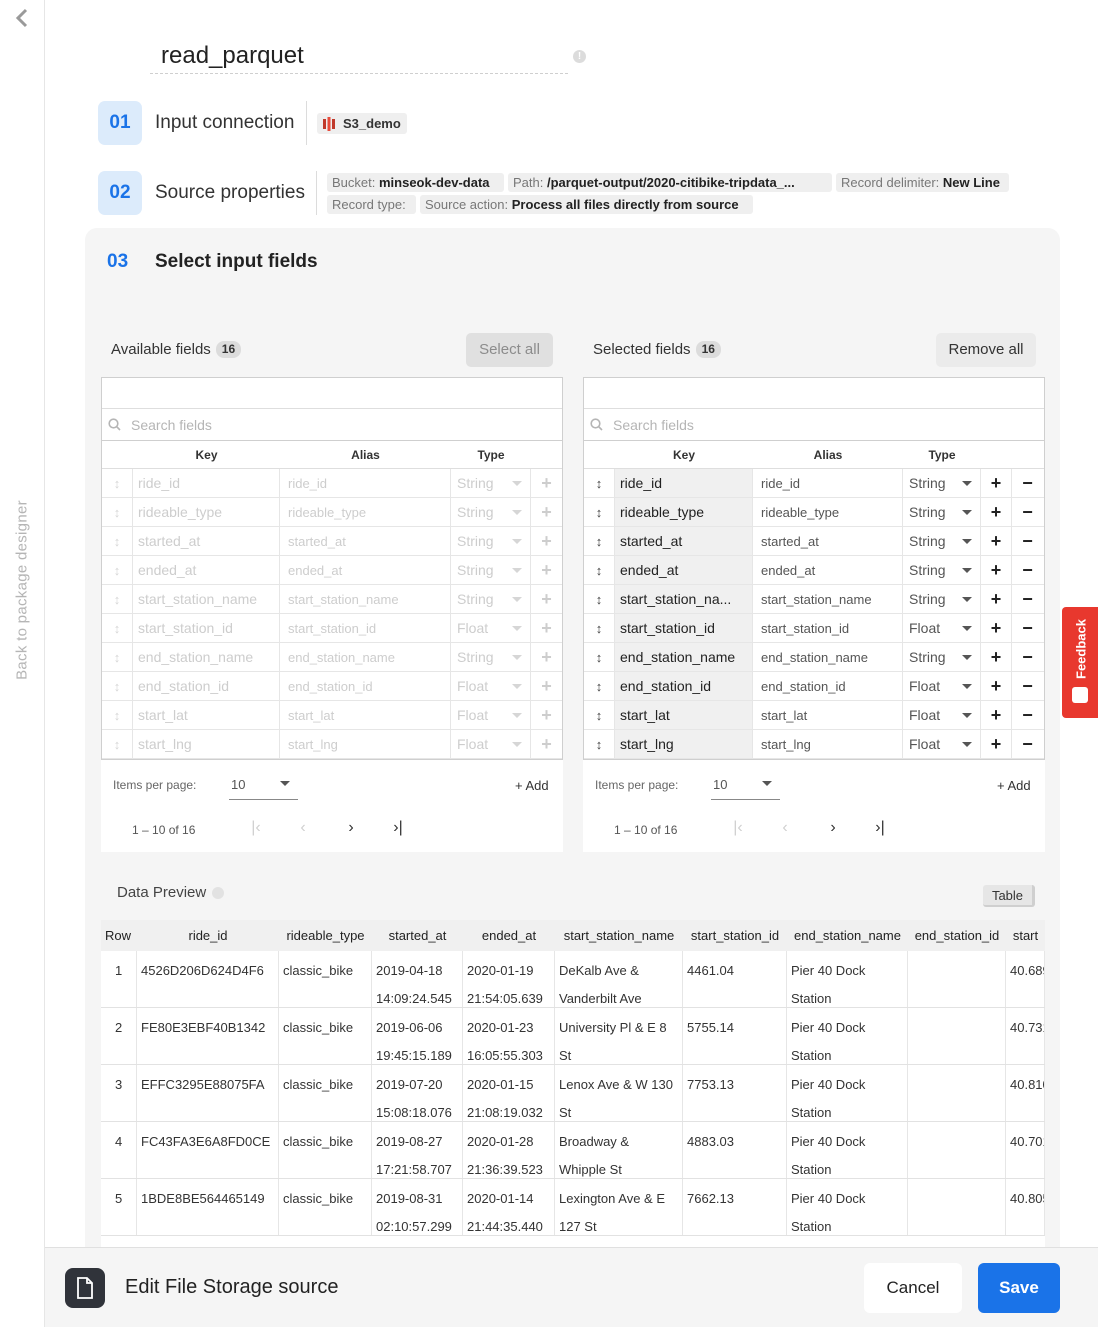 The image size is (1098, 1327). I want to click on step-01-label: Input connection, so click(224, 123).